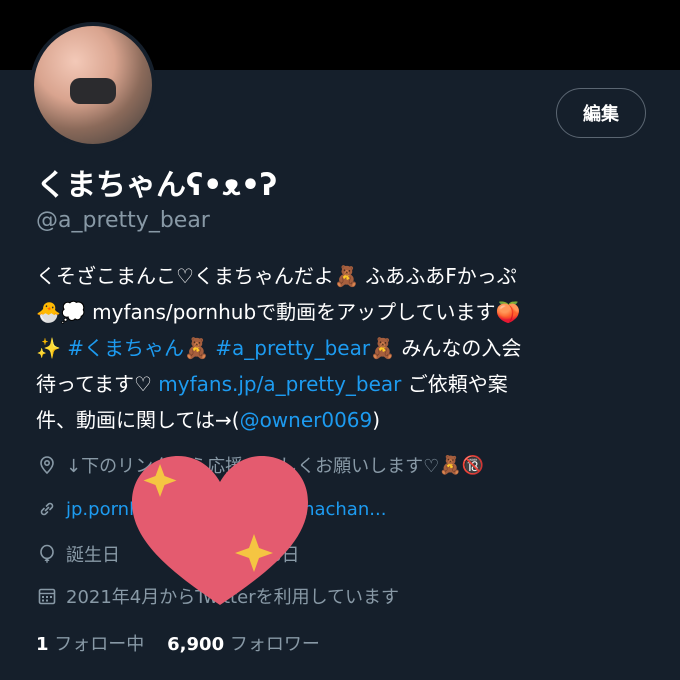  What do you see at coordinates (376, 420) in the screenshot?
I see `bio-text: )` at bounding box center [376, 420].